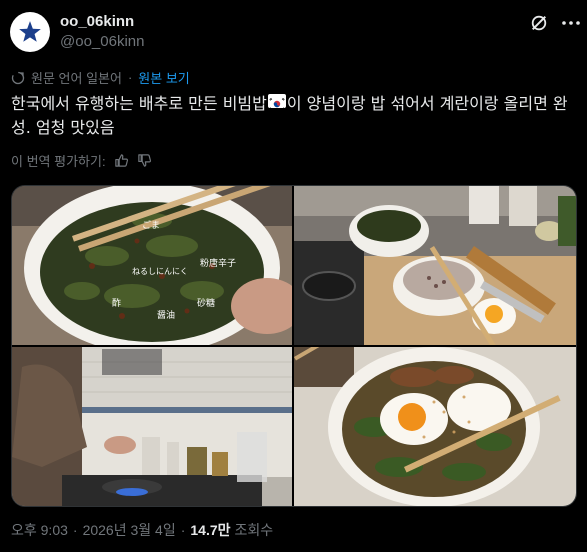 The width and height of the screenshot is (587, 552). I want to click on translation-notice: 원문 언어 일본어 · 원본 보기, so click(100, 77).